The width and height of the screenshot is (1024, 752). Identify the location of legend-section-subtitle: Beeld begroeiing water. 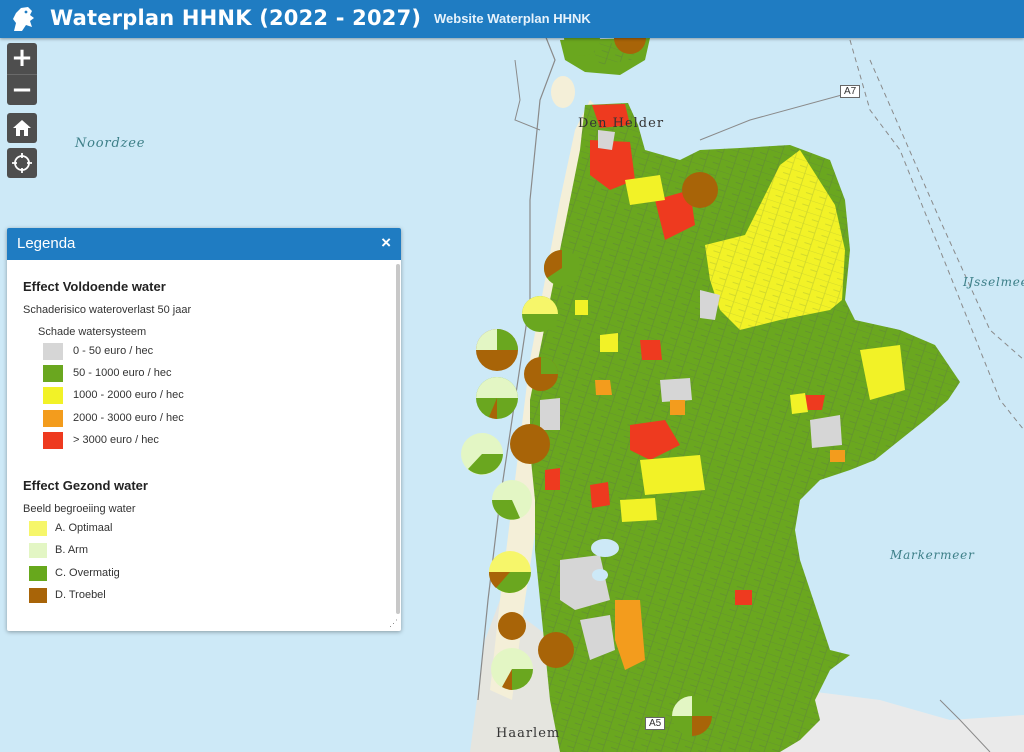
(79, 509).